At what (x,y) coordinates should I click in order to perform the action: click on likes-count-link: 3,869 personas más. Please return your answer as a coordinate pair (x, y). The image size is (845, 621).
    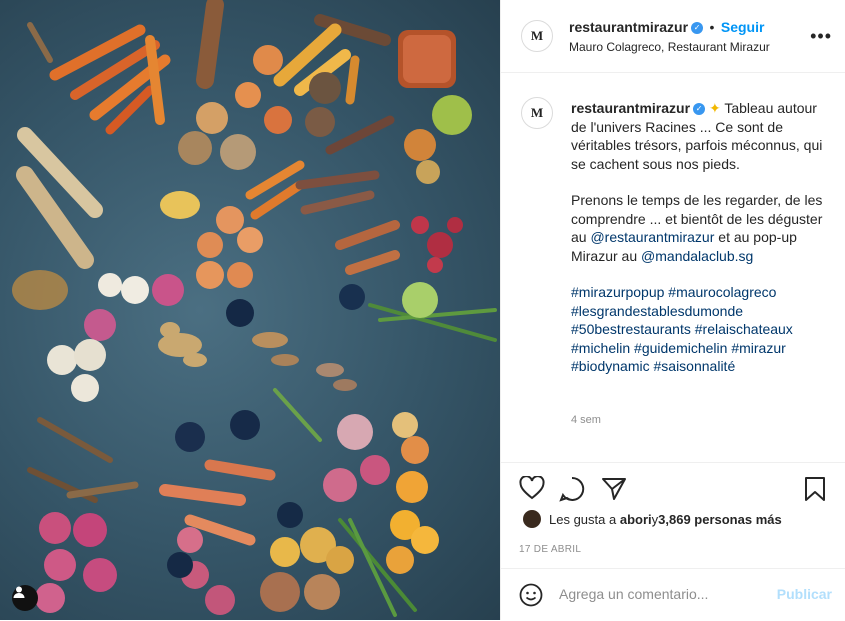
    Looking at the image, I should click on (720, 519).